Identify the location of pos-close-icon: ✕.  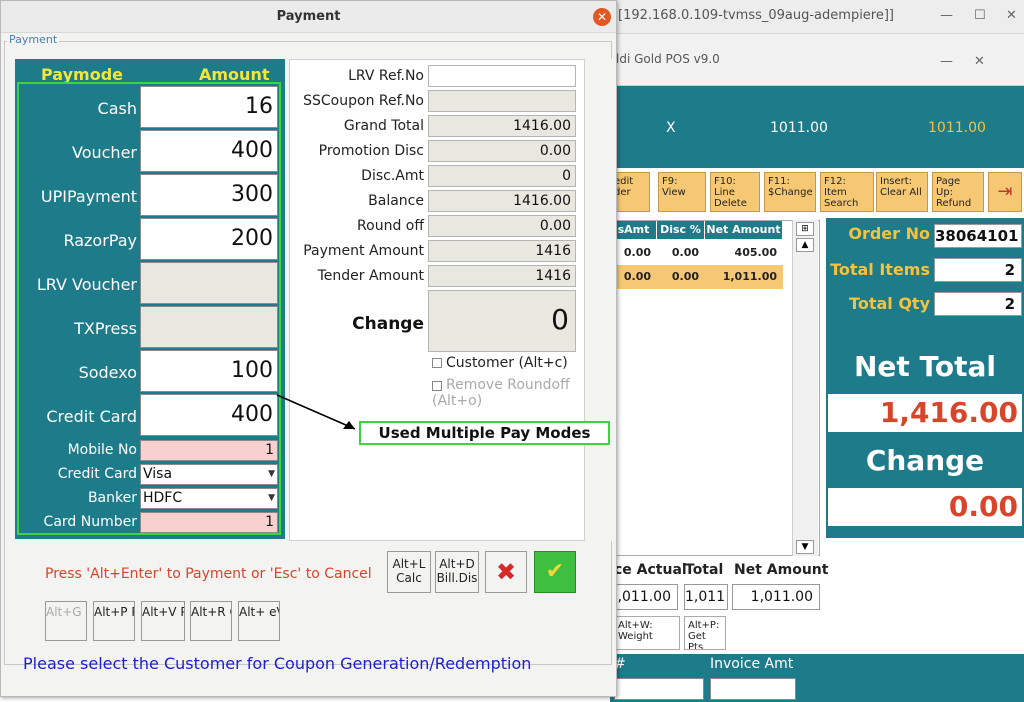
(979, 61).